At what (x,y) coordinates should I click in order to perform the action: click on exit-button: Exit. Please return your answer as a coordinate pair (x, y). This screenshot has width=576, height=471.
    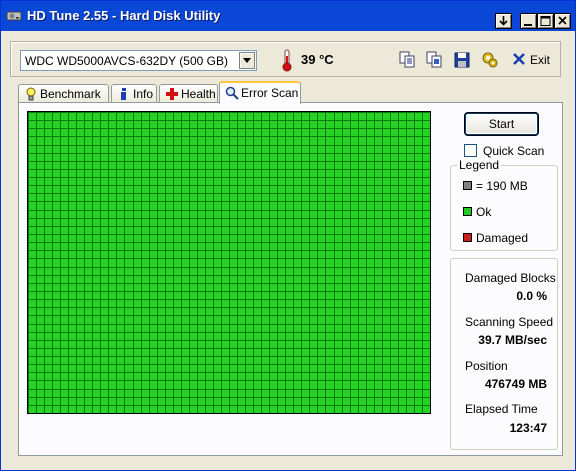
    Looking at the image, I should click on (533, 61).